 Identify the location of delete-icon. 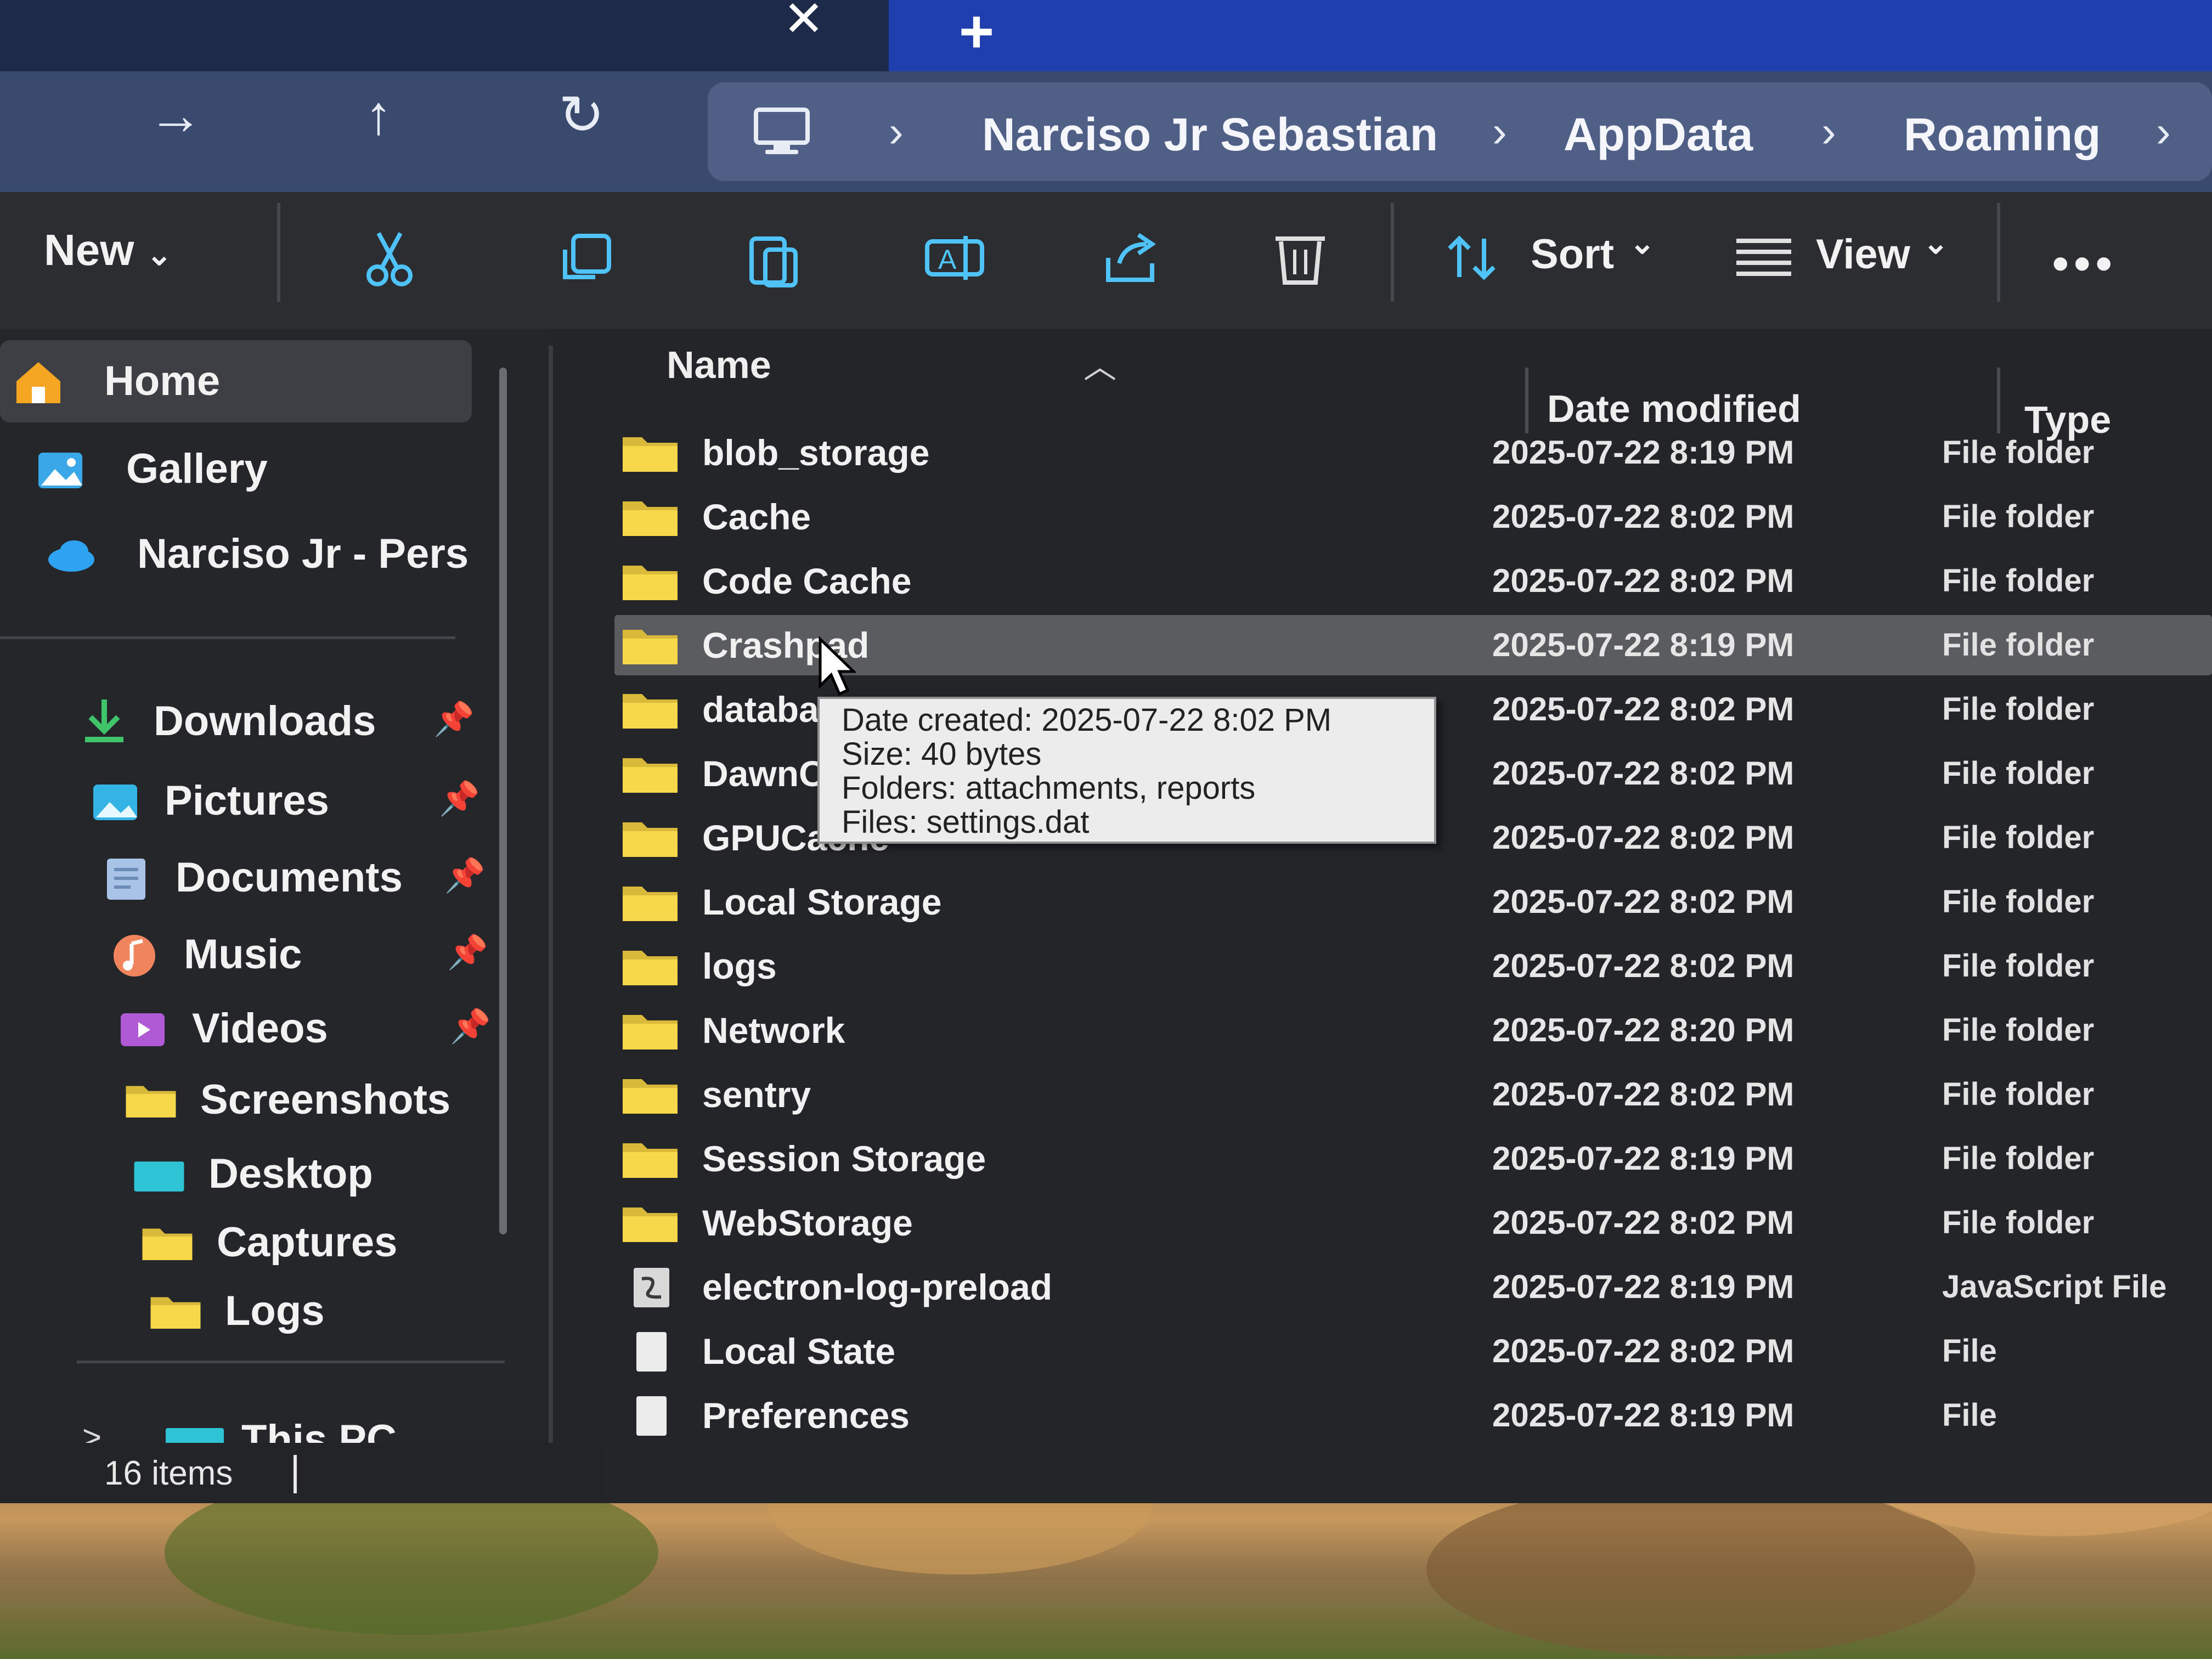
(1300, 258).